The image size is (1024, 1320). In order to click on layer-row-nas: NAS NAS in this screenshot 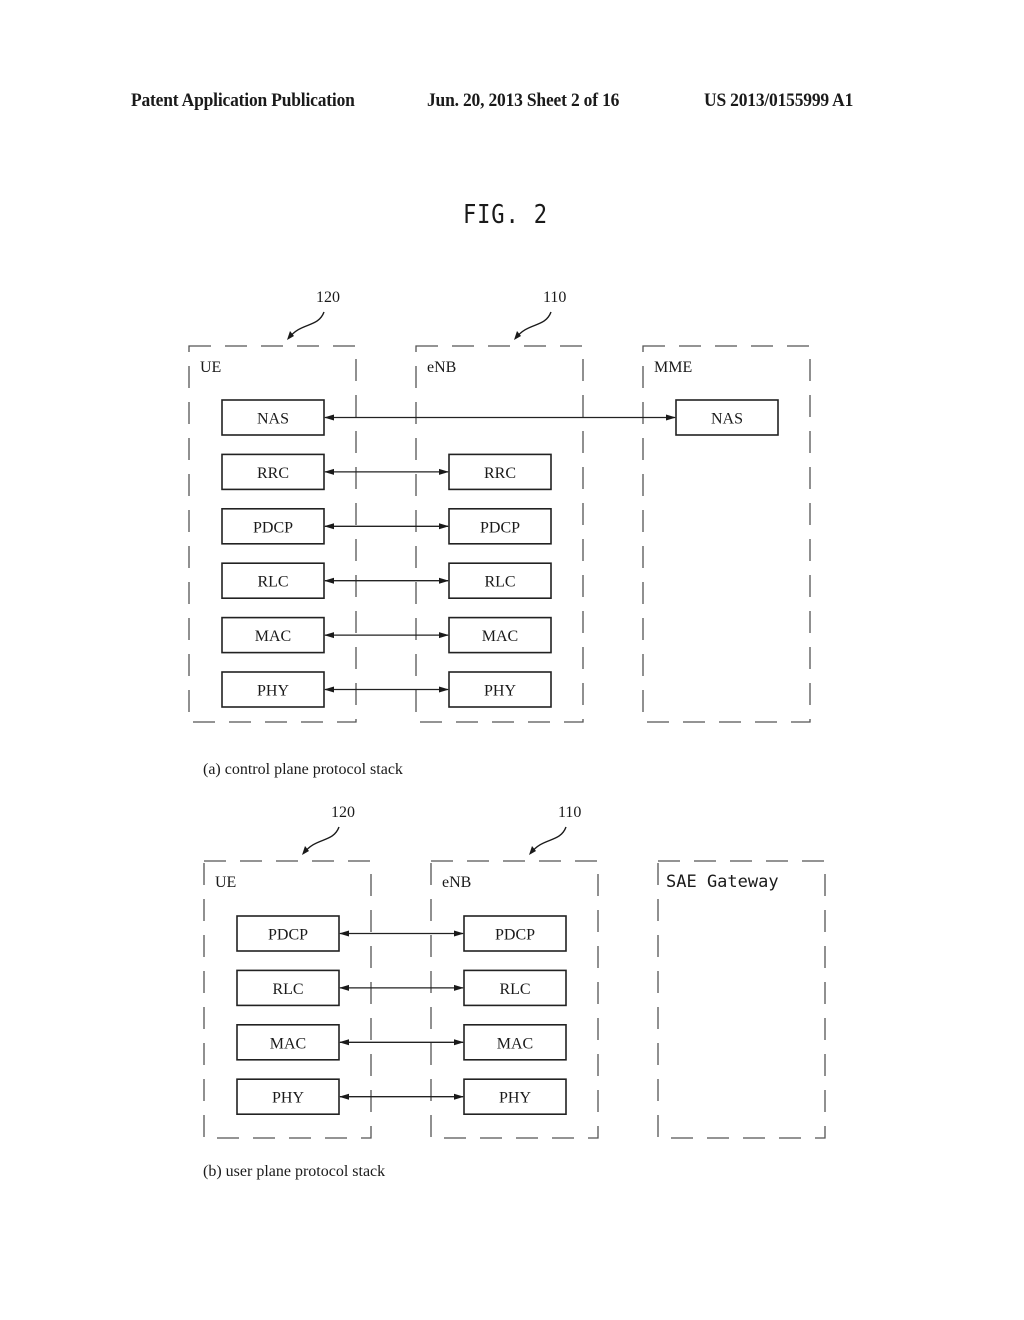, I will do `click(500, 417)`.